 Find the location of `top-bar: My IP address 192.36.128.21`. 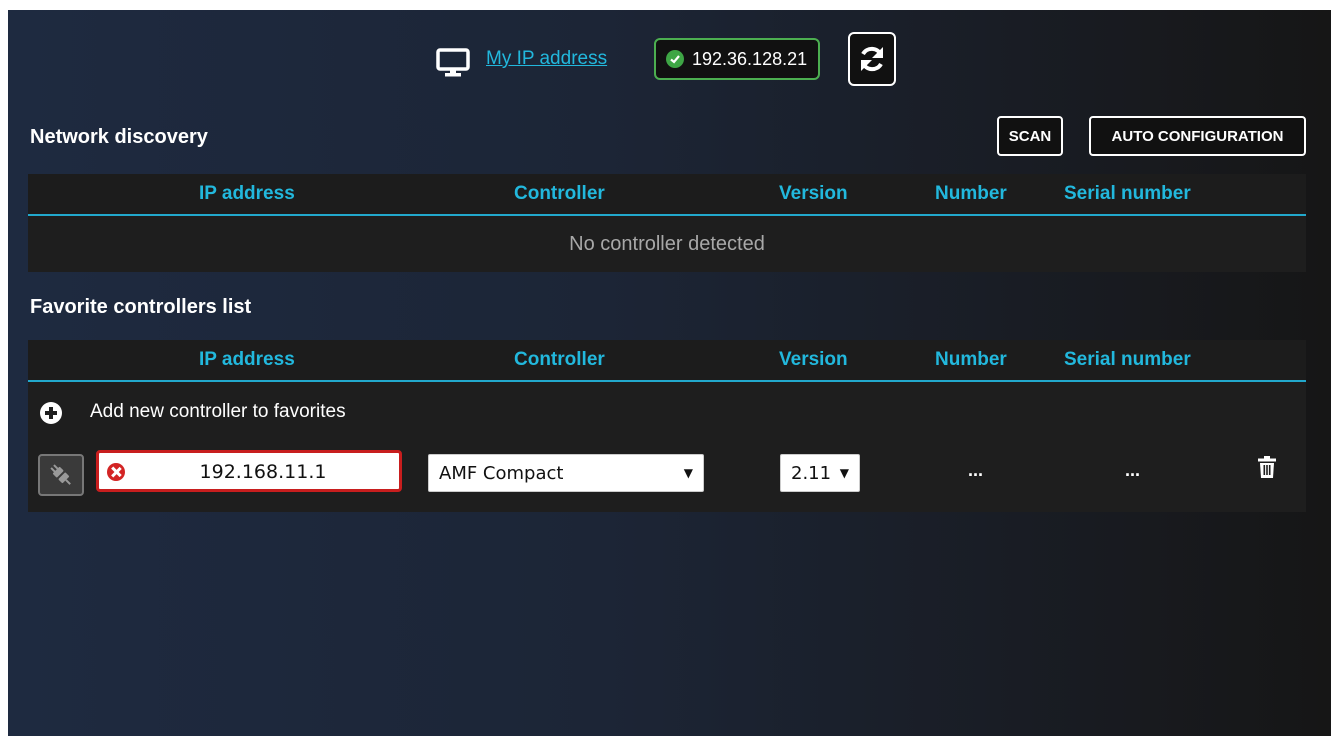

top-bar: My IP address 192.36.128.21 is located at coordinates (669, 59).